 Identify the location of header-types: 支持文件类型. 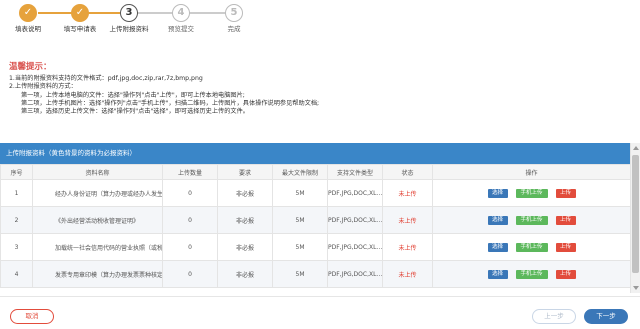
(355, 172).